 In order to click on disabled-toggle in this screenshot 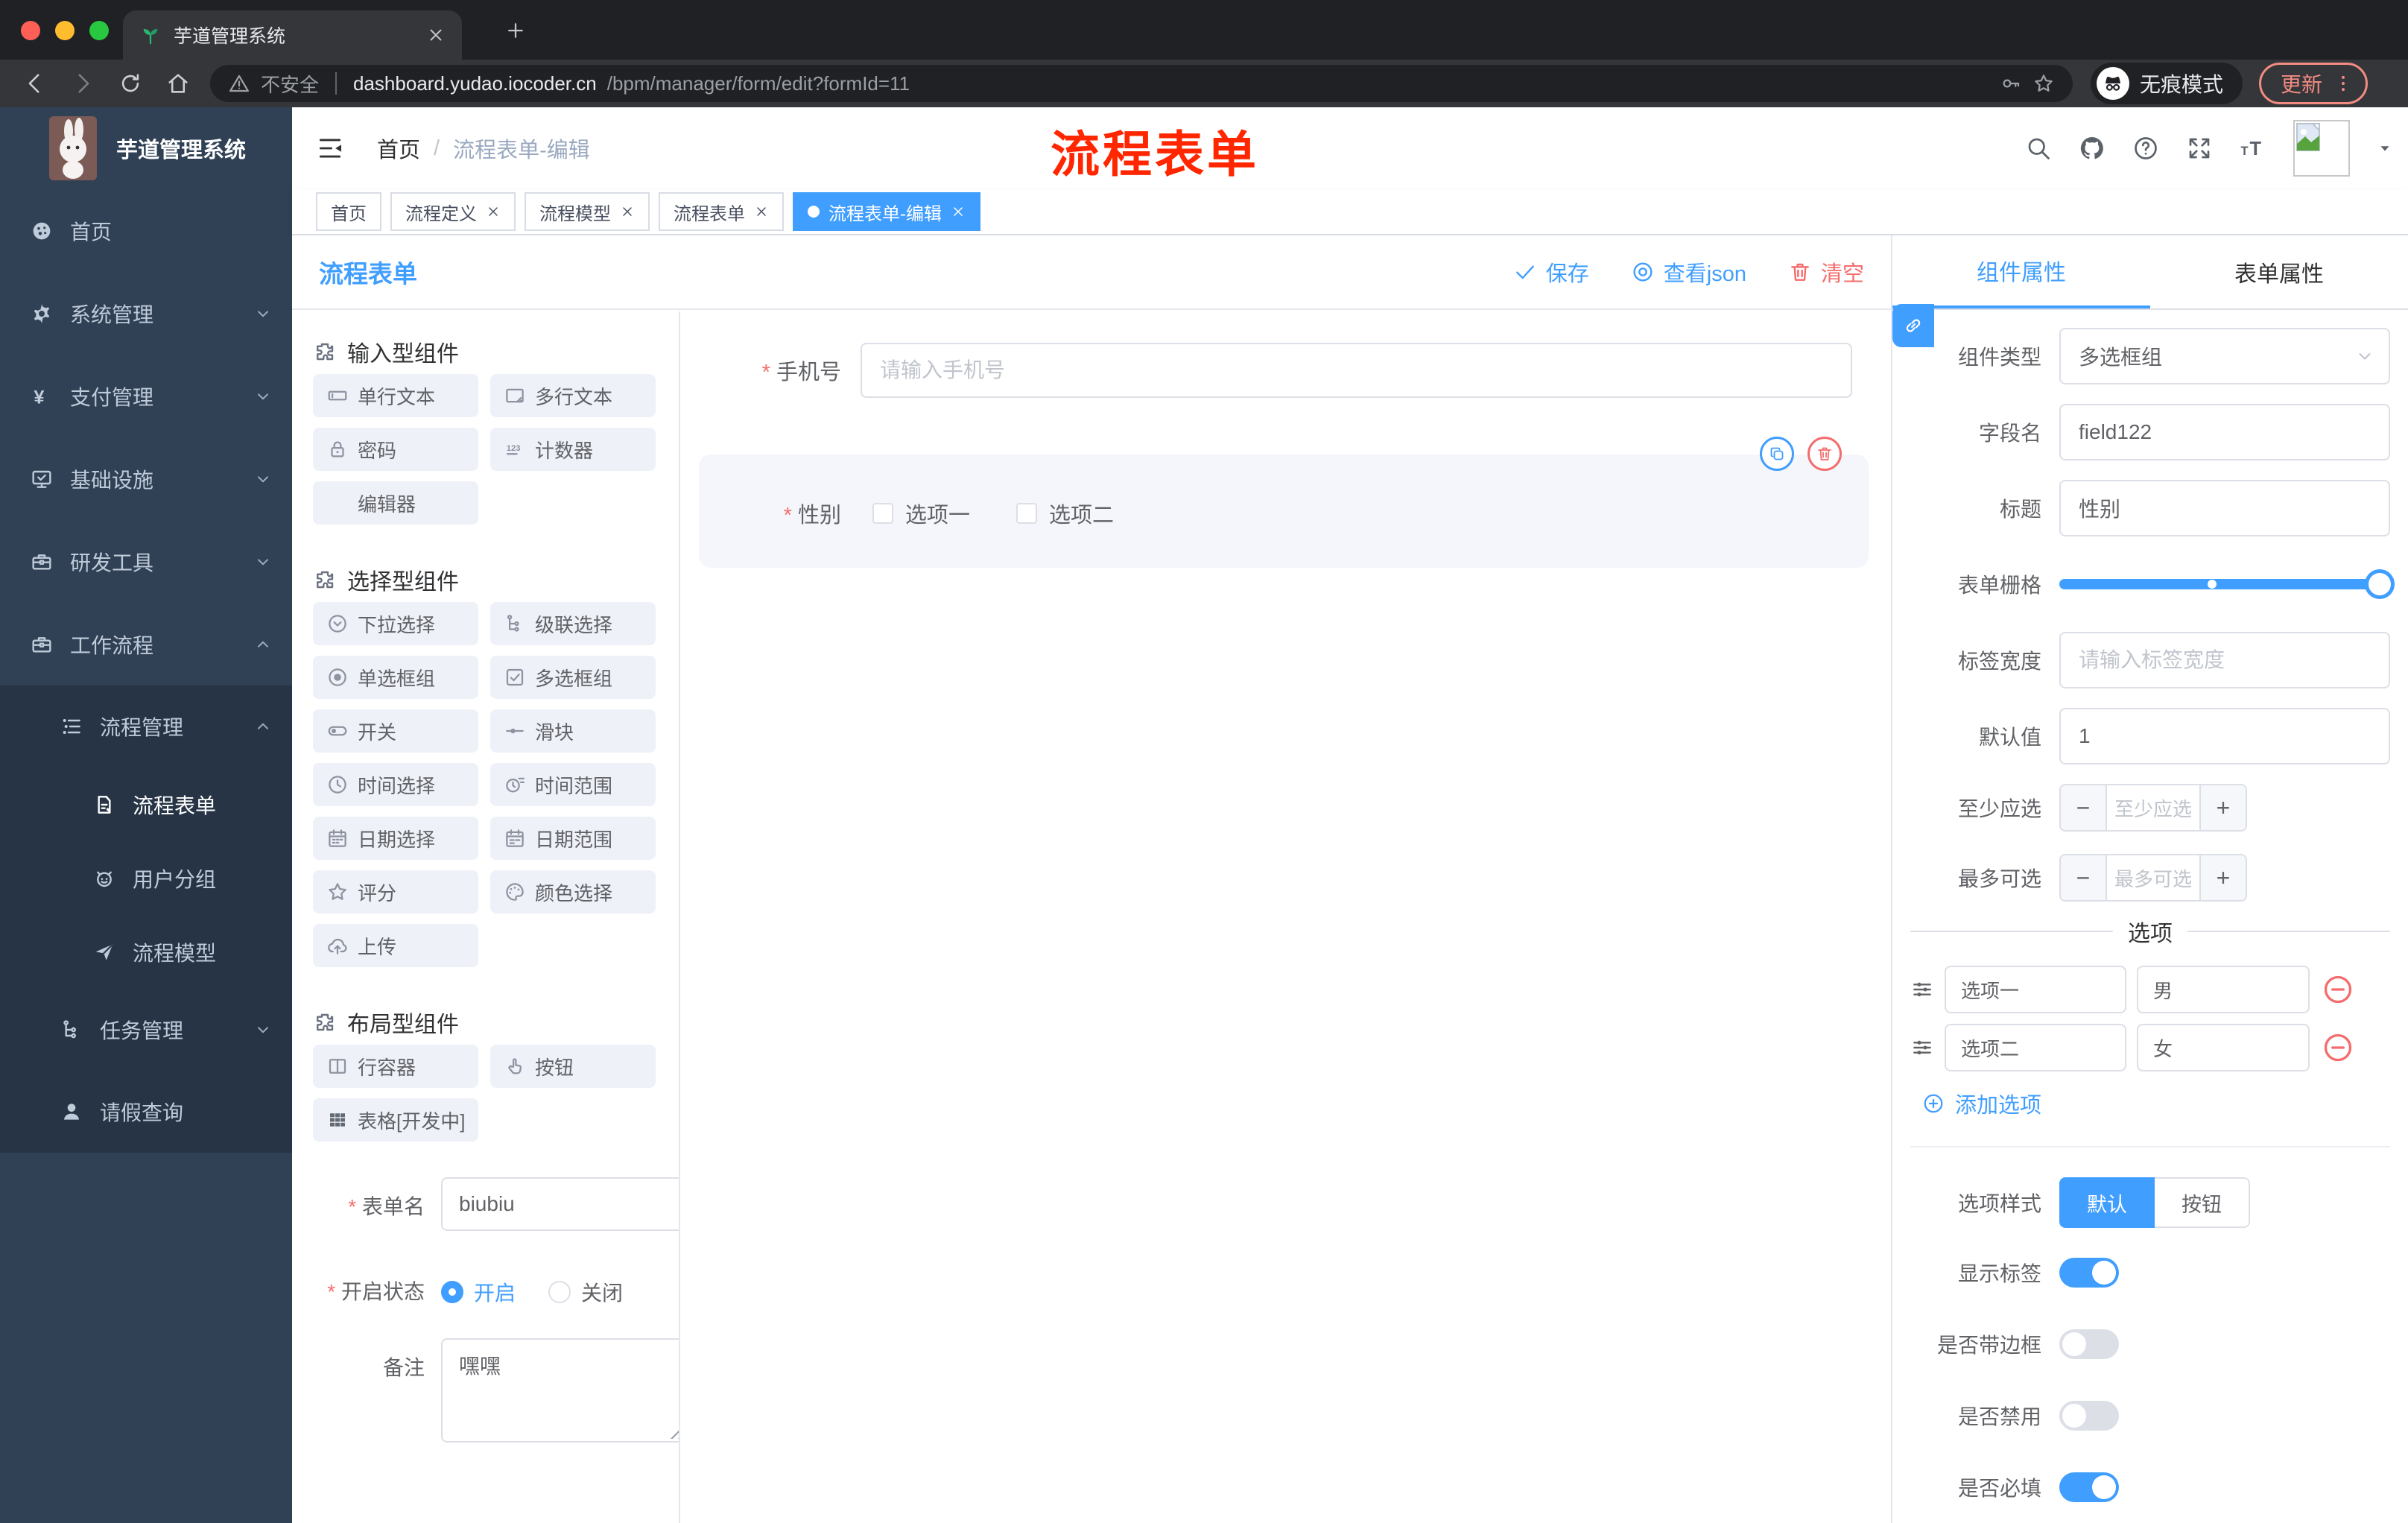, I will do `click(2089, 1416)`.